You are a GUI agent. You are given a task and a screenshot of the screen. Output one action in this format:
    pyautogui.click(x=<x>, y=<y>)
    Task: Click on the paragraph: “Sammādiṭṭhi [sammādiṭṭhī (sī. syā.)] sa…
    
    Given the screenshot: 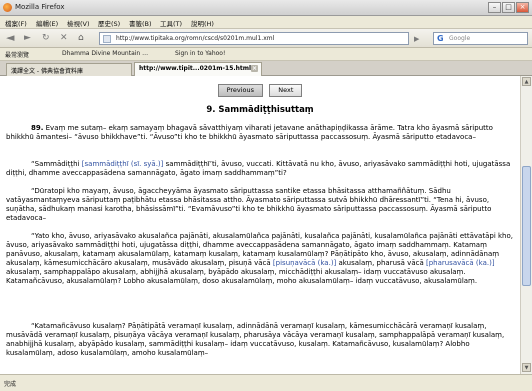 What is the action you would take?
    pyautogui.click(x=261, y=169)
    